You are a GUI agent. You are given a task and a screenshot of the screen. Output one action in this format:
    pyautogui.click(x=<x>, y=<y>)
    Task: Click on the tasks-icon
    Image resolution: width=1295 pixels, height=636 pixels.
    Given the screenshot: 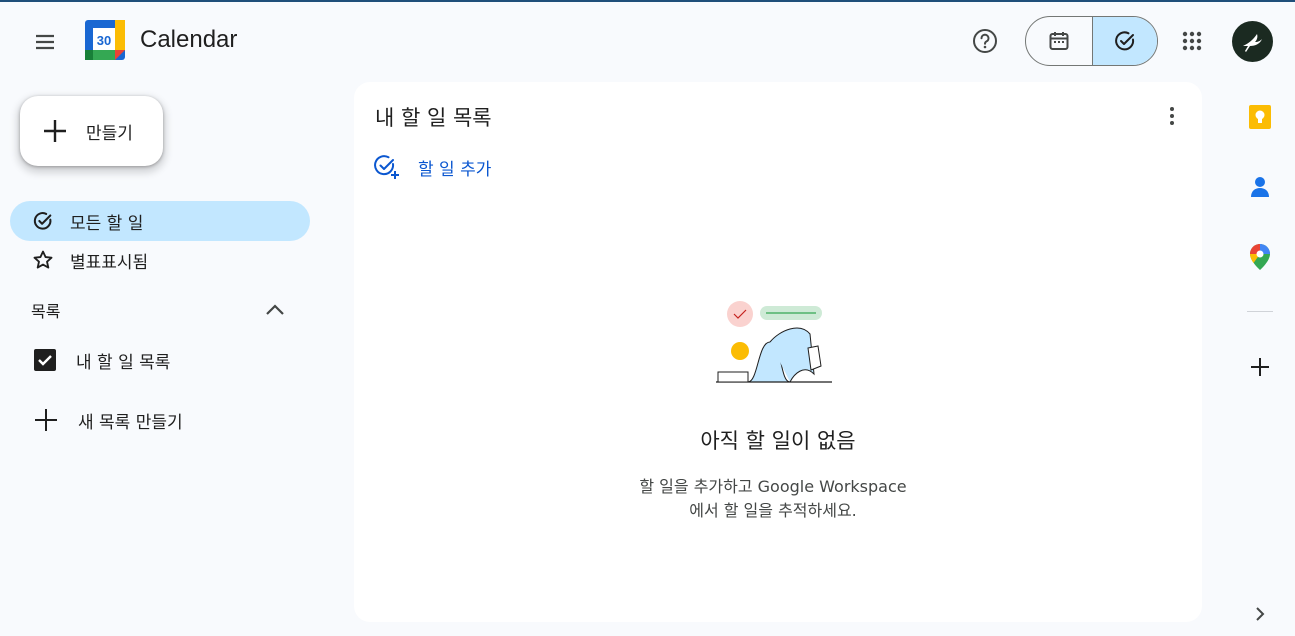 What is the action you would take?
    pyautogui.click(x=1124, y=41)
    